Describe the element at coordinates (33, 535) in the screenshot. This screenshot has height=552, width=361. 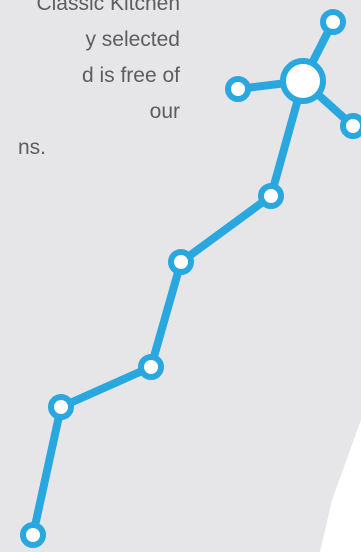
I see `network-node-bottom` at that location.